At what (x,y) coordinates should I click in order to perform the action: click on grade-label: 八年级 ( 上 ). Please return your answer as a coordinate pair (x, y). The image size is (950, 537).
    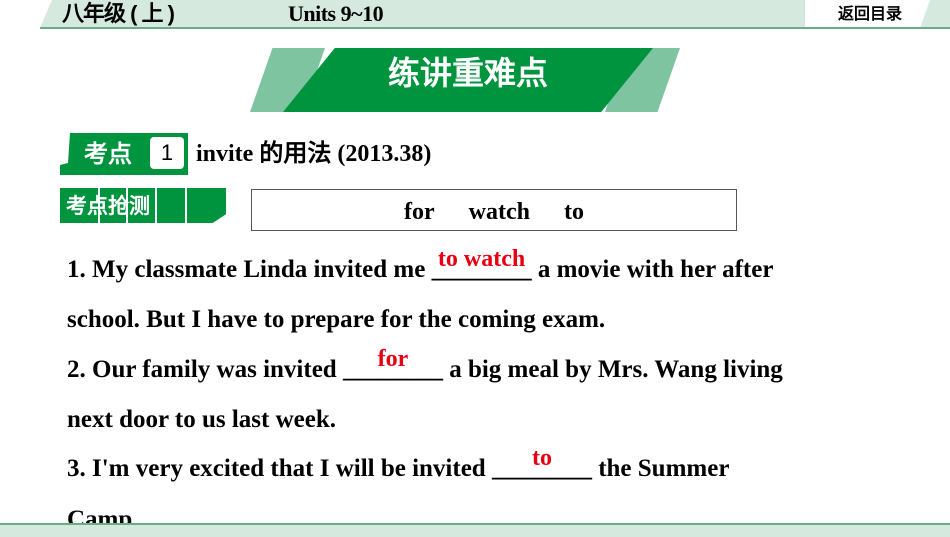
    Looking at the image, I should click on (118, 13).